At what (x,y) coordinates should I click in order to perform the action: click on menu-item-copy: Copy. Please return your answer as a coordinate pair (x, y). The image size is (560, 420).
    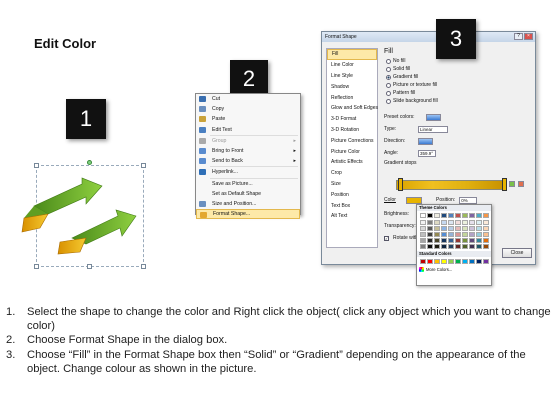
    Looking at the image, I should click on (248, 109).